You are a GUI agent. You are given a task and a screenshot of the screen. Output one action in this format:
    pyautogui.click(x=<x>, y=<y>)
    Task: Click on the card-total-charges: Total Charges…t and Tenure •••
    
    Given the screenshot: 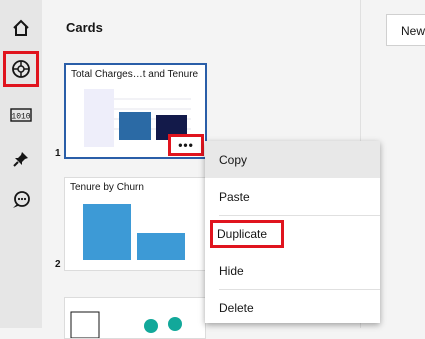 What is the action you would take?
    pyautogui.click(x=135, y=111)
    